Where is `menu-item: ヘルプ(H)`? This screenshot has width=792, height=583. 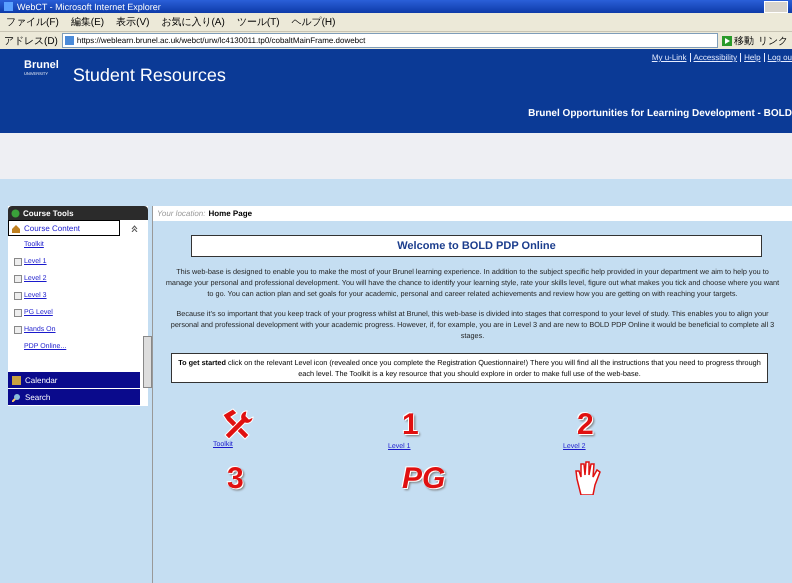 menu-item: ヘルプ(H) is located at coordinates (314, 22).